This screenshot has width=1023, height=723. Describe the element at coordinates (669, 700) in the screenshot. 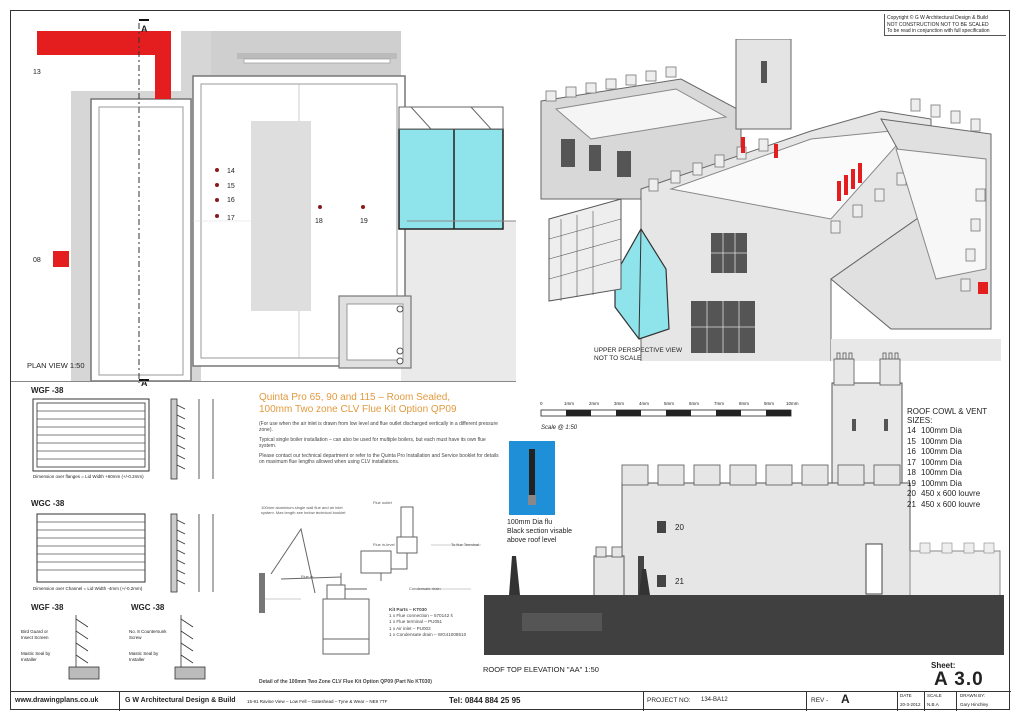

I see `footer-project-label: PROJECT NO:` at that location.